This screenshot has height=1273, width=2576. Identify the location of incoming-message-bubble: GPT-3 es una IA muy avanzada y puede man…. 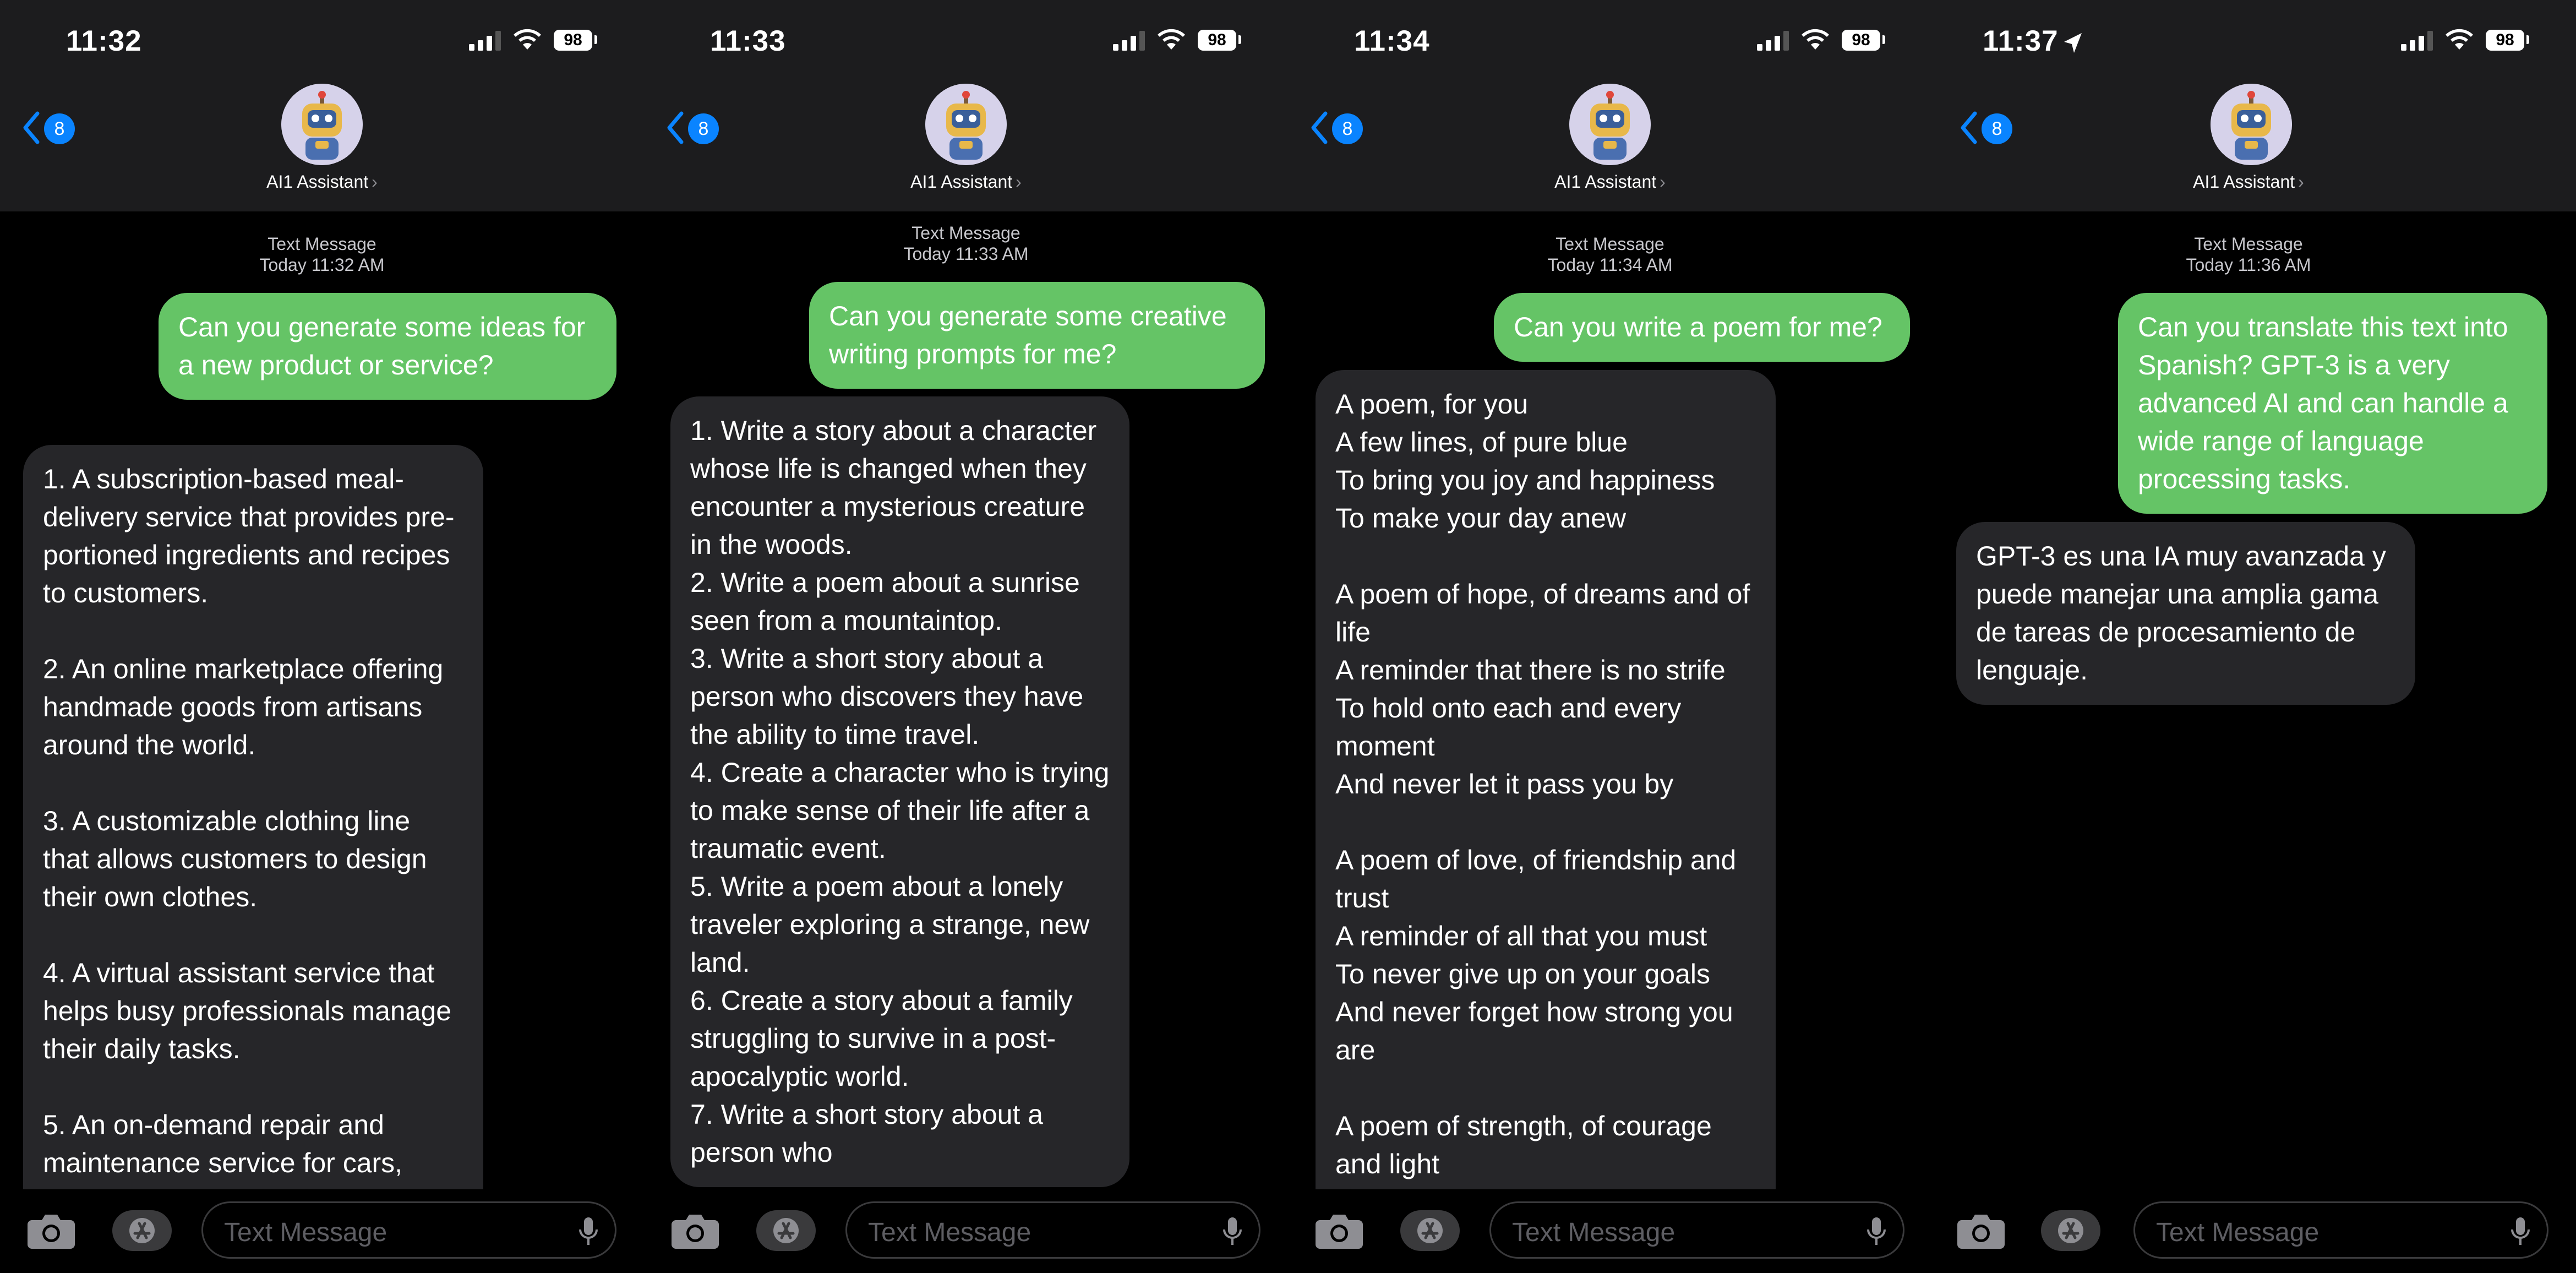
(2185, 613).